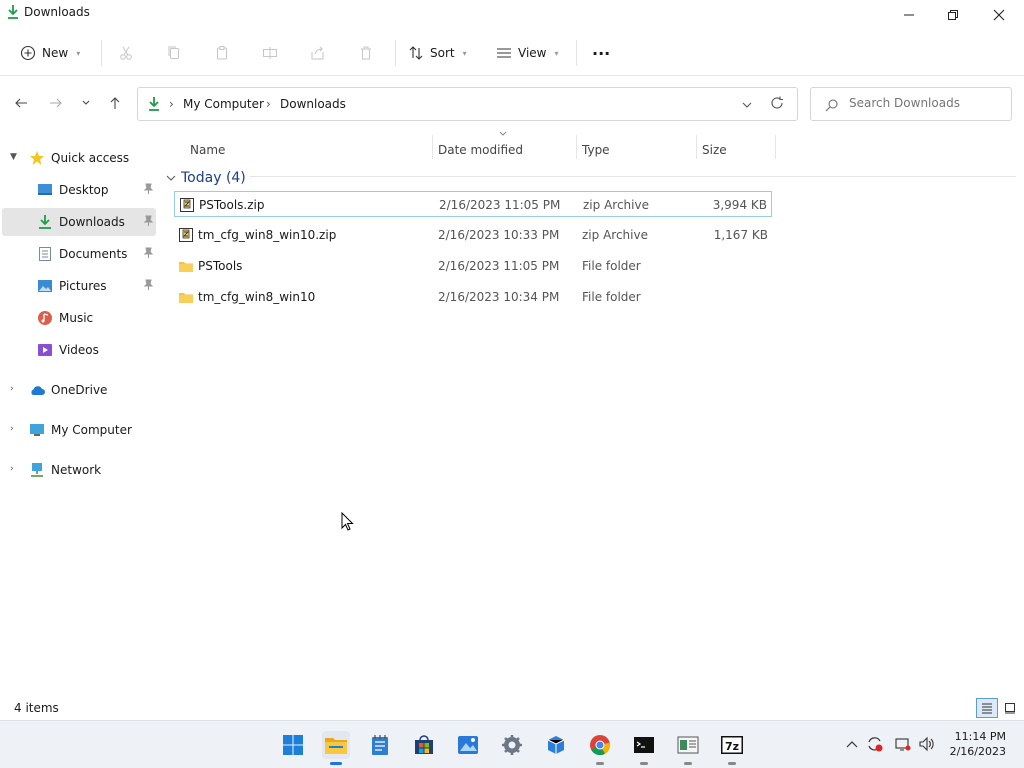  What do you see at coordinates (222, 53) in the screenshot?
I see `paste-button` at bounding box center [222, 53].